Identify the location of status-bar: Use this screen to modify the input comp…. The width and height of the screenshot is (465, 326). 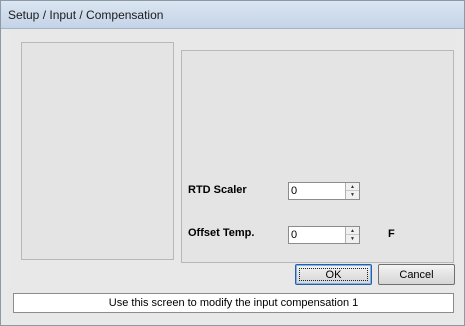
(233, 303).